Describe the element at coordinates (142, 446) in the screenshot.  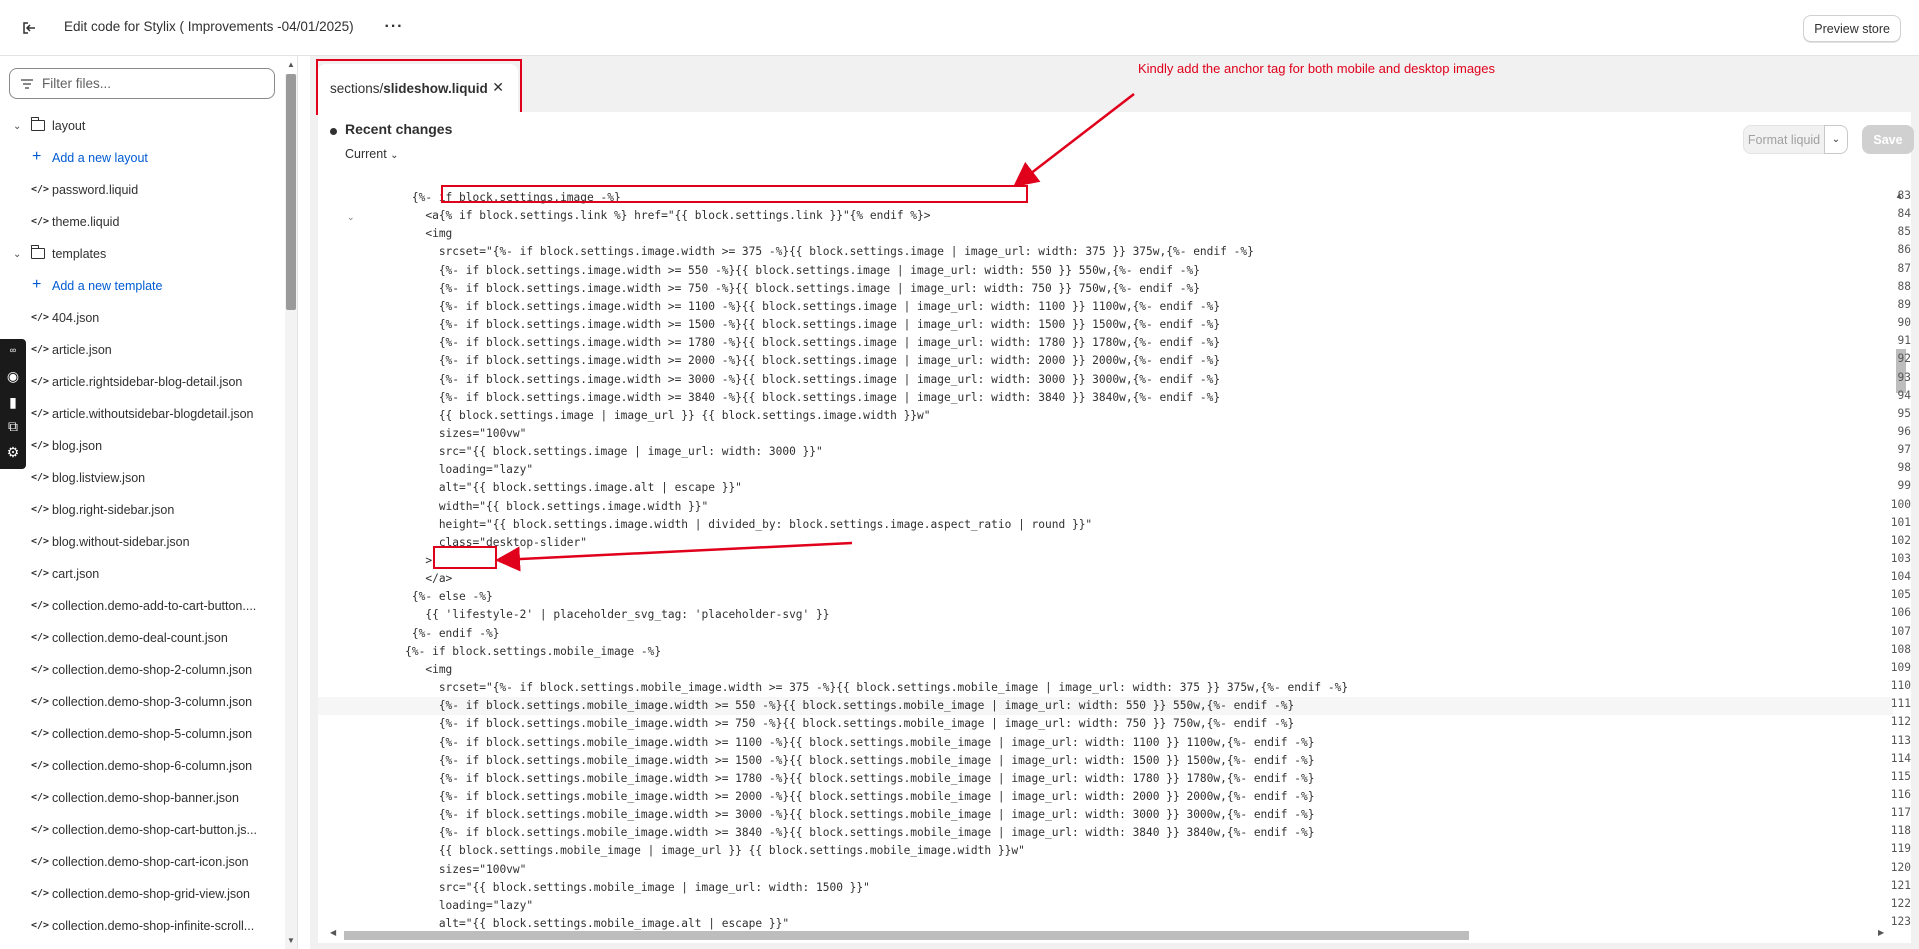
I see `file-item: </> blog.json` at that location.